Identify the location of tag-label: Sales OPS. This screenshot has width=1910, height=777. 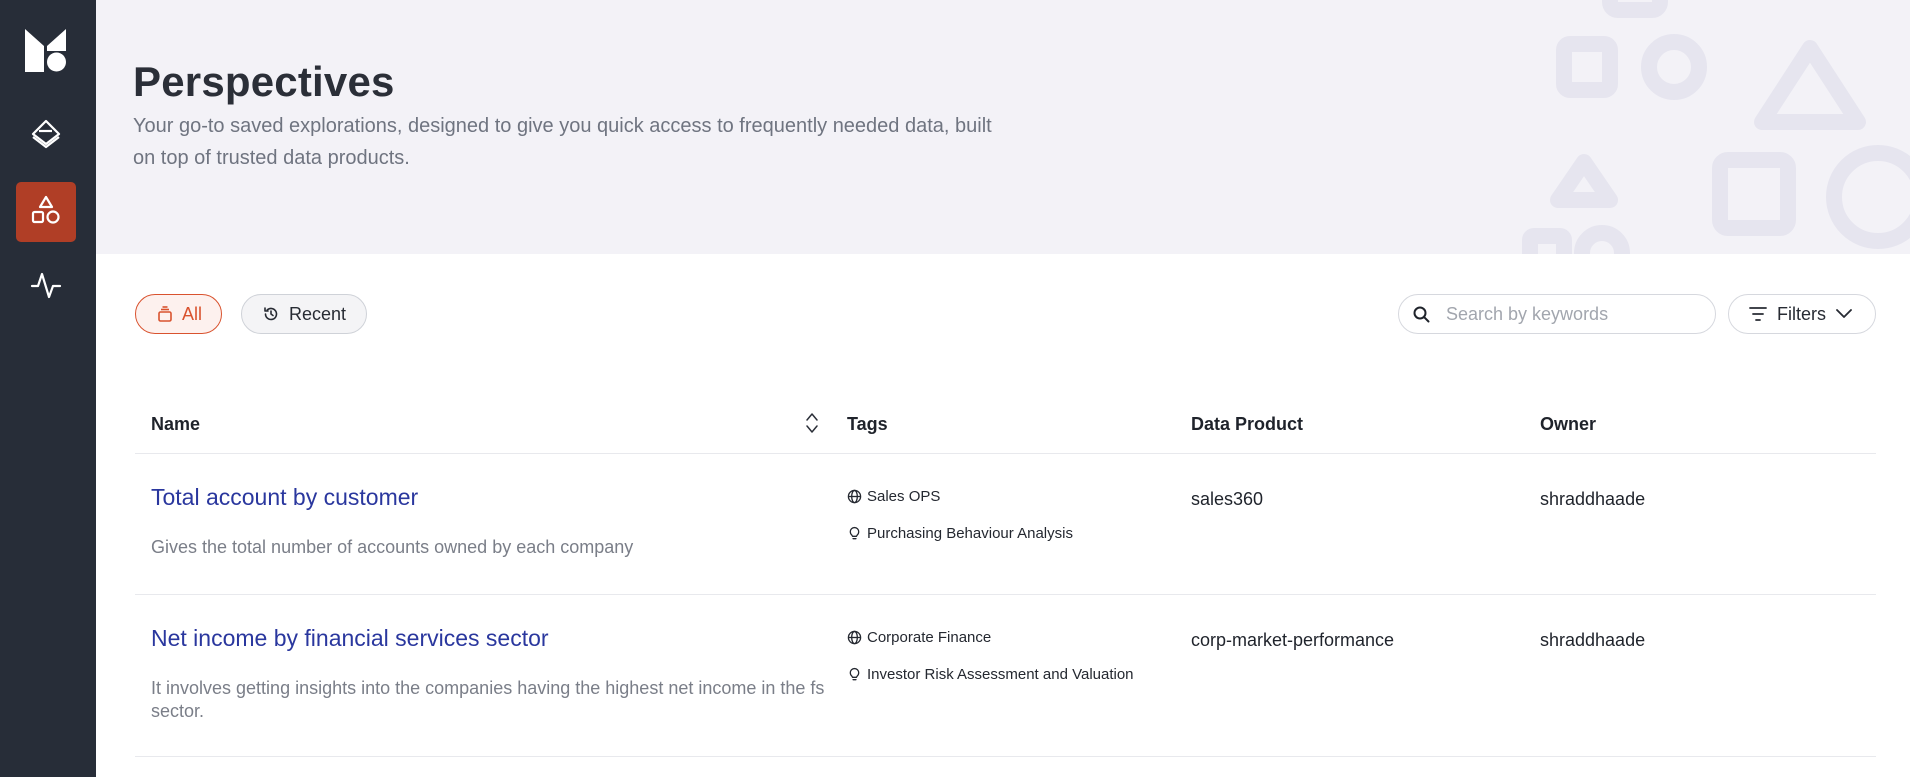
(904, 496).